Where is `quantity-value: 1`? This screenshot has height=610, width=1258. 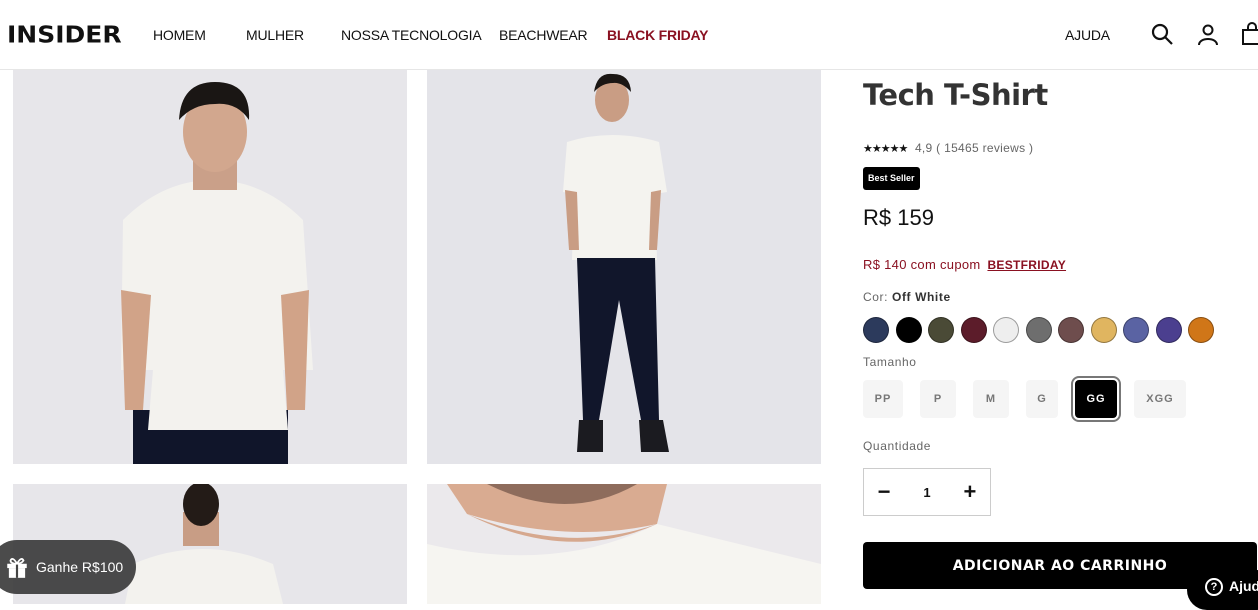
quantity-value: 1 is located at coordinates (926, 492).